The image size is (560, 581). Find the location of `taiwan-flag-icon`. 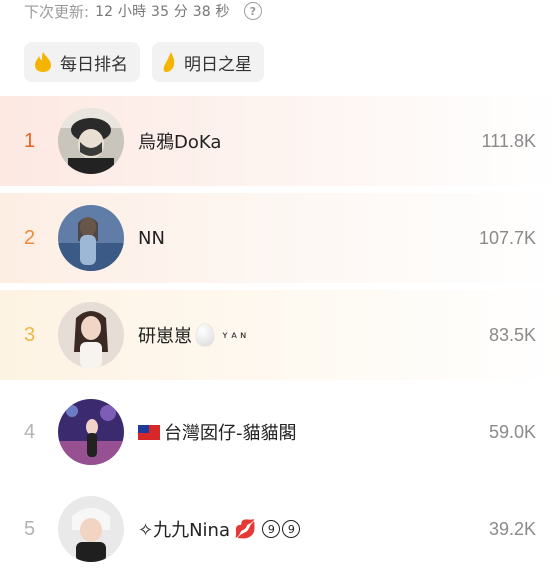

taiwan-flag-icon is located at coordinates (149, 432).